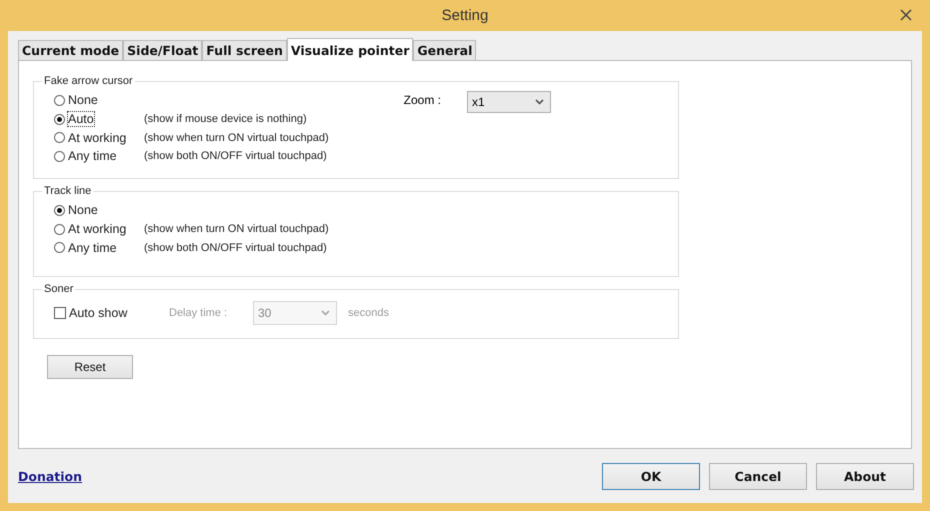  I want to click on unit-label: seconds, so click(369, 313).